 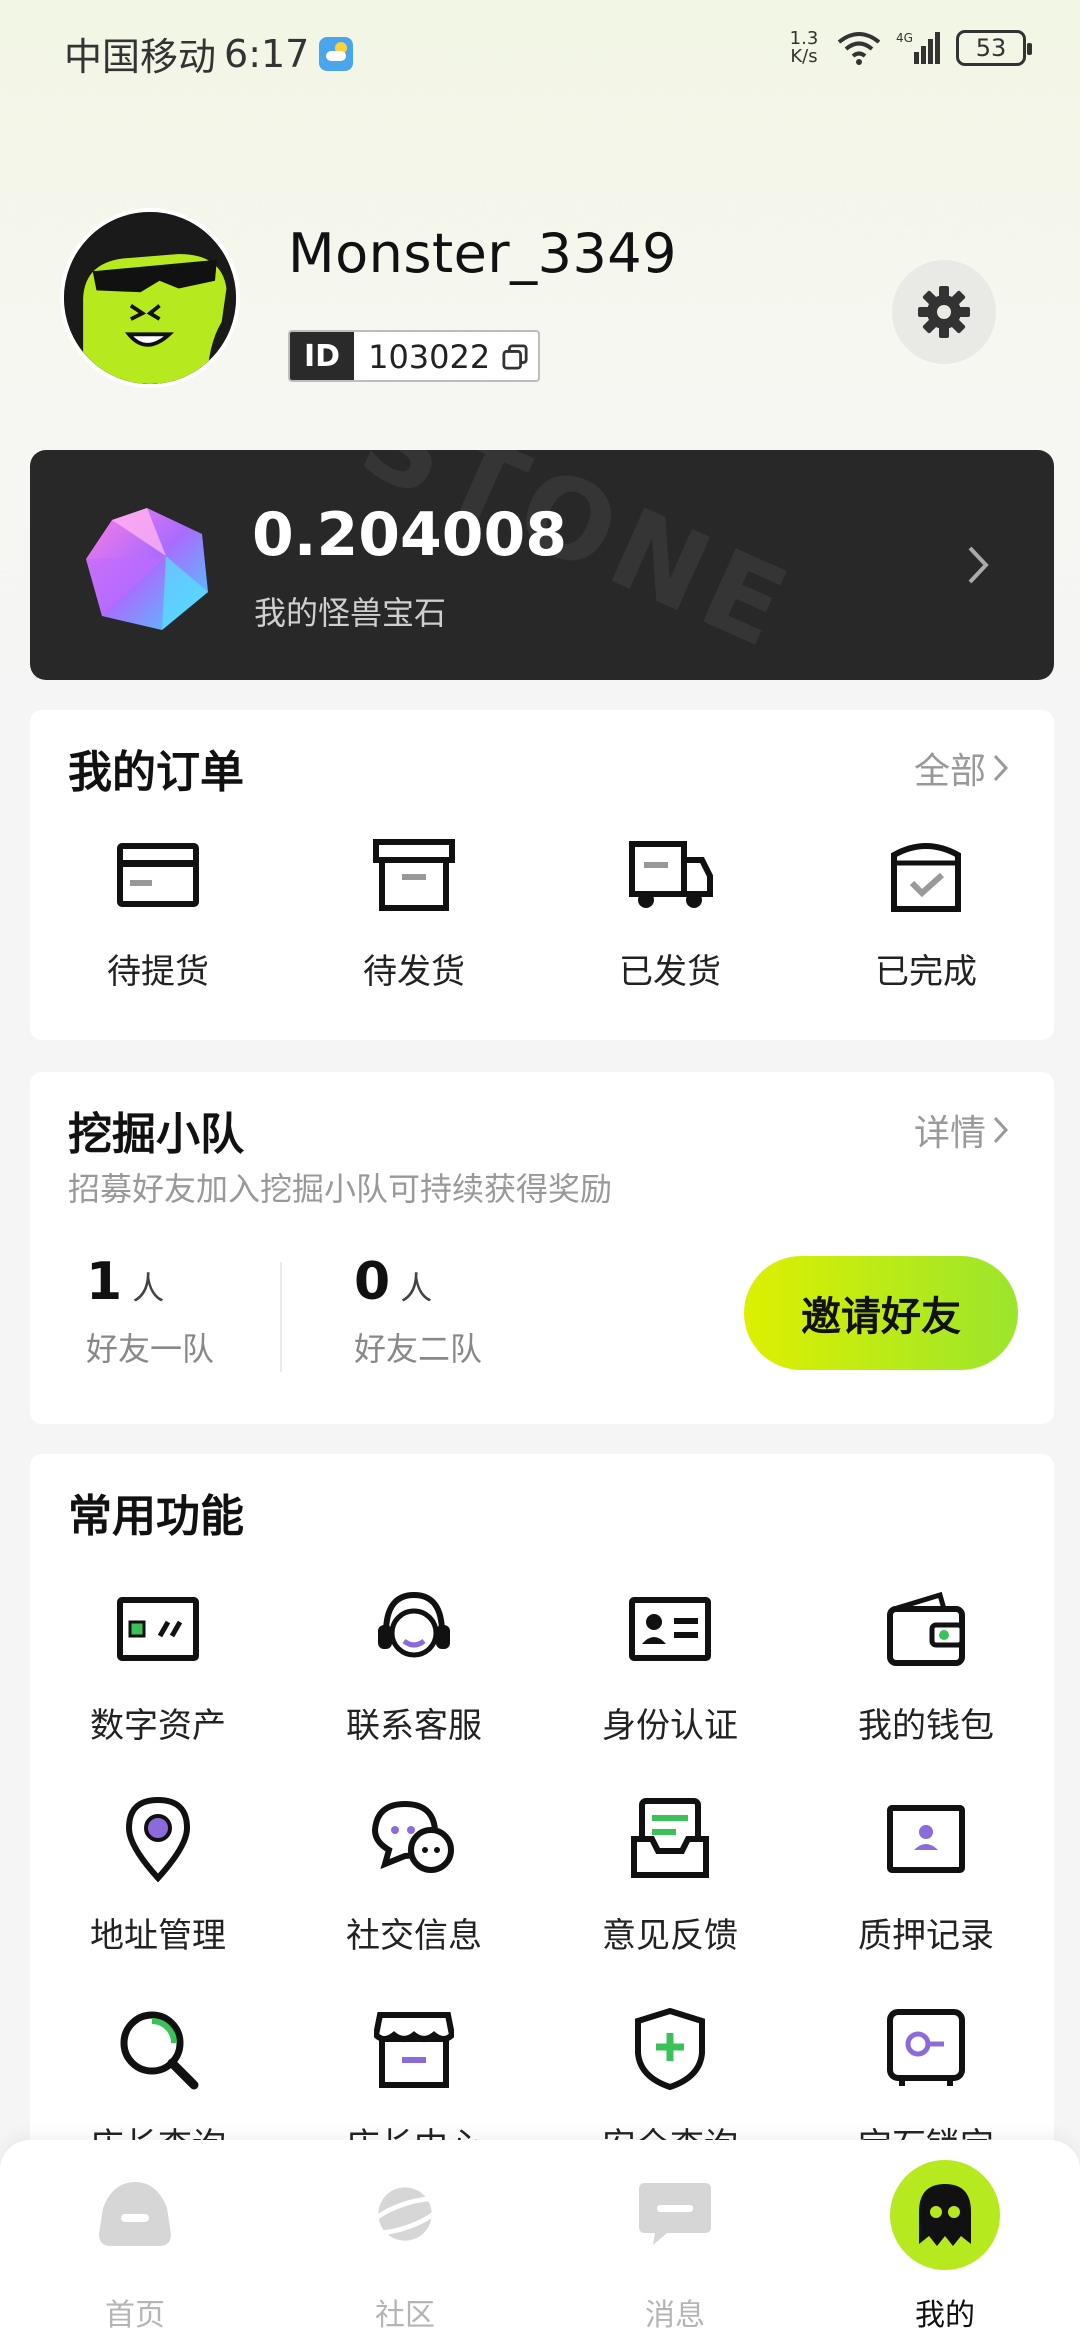 I want to click on monster-gem-card: STONE 0.204008 我的怪兽宝石, so click(x=542, y=565).